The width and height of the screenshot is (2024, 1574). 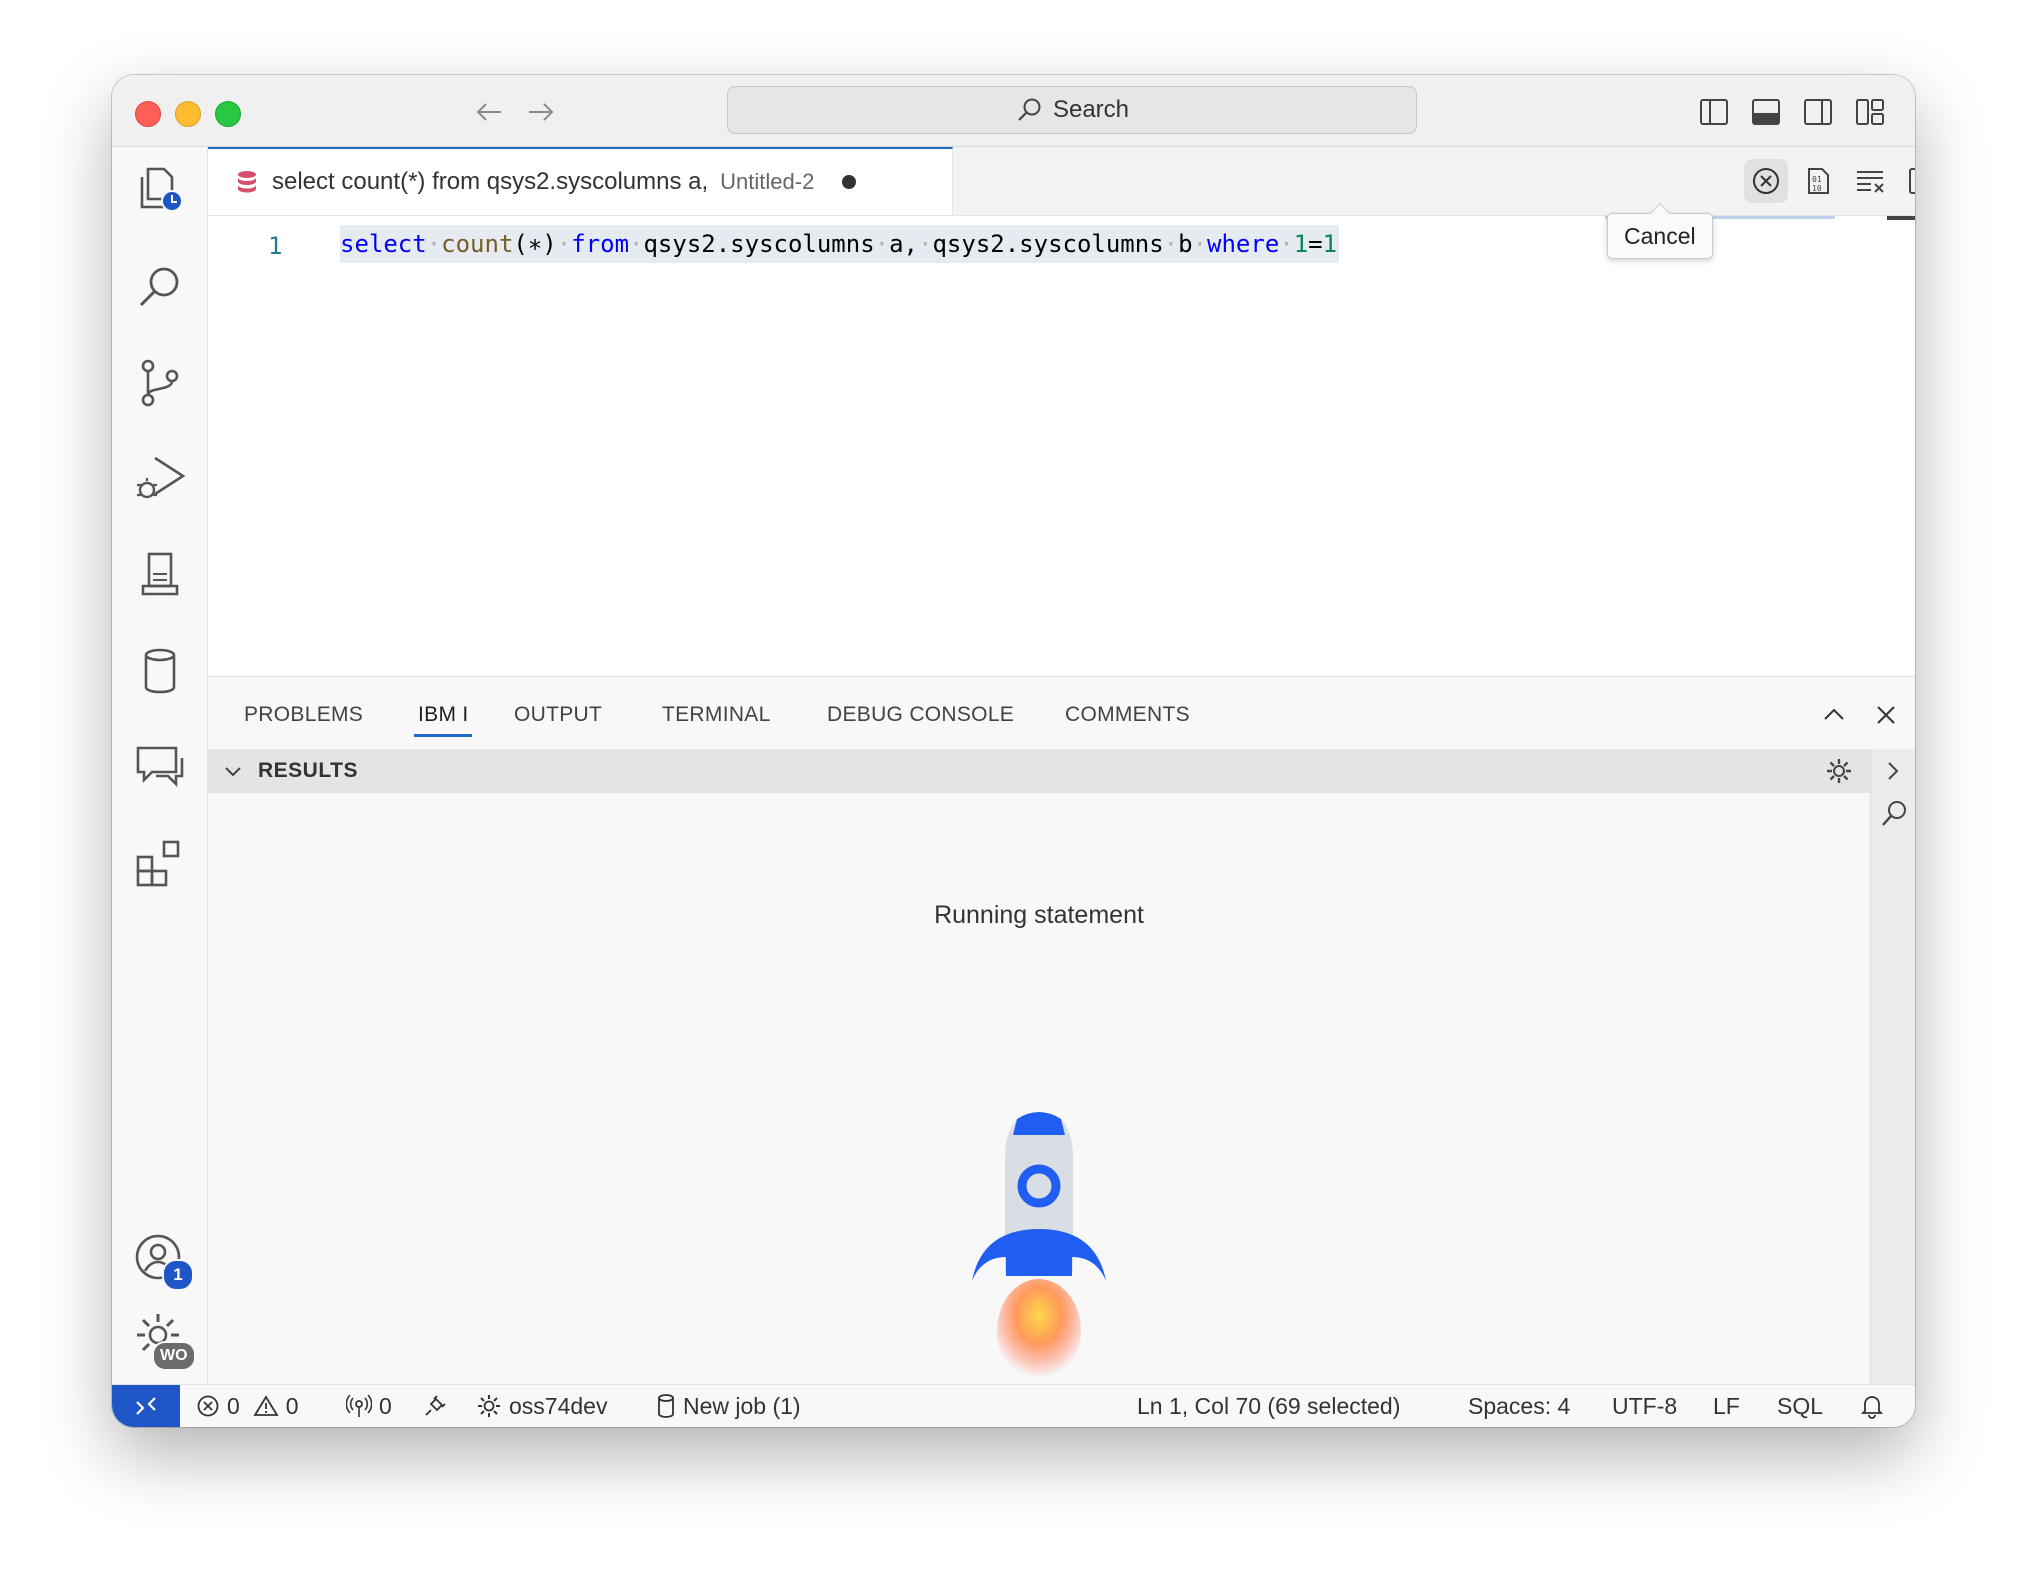 What do you see at coordinates (148, 114) in the screenshot?
I see `window-close-button` at bounding box center [148, 114].